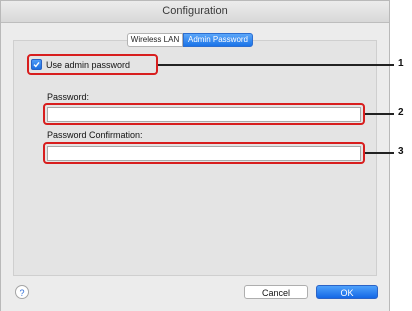 The height and width of the screenshot is (311, 412). What do you see at coordinates (401, 112) in the screenshot?
I see `callout-number-2: 2` at bounding box center [401, 112].